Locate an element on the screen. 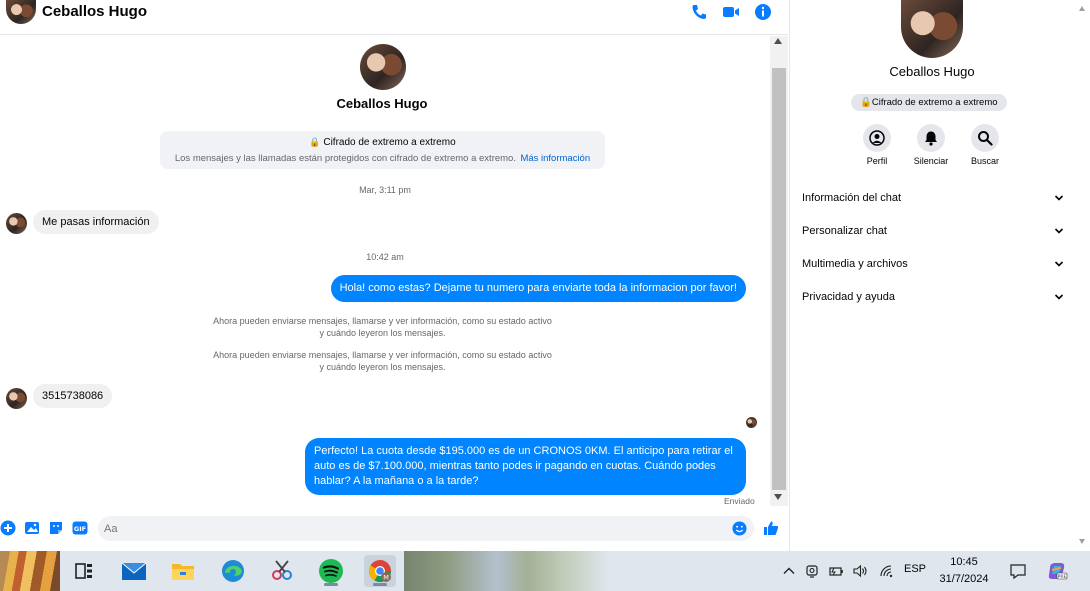 The width and height of the screenshot is (1090, 591). chat-header: Ceballos Hugo is located at coordinates (394, 17).